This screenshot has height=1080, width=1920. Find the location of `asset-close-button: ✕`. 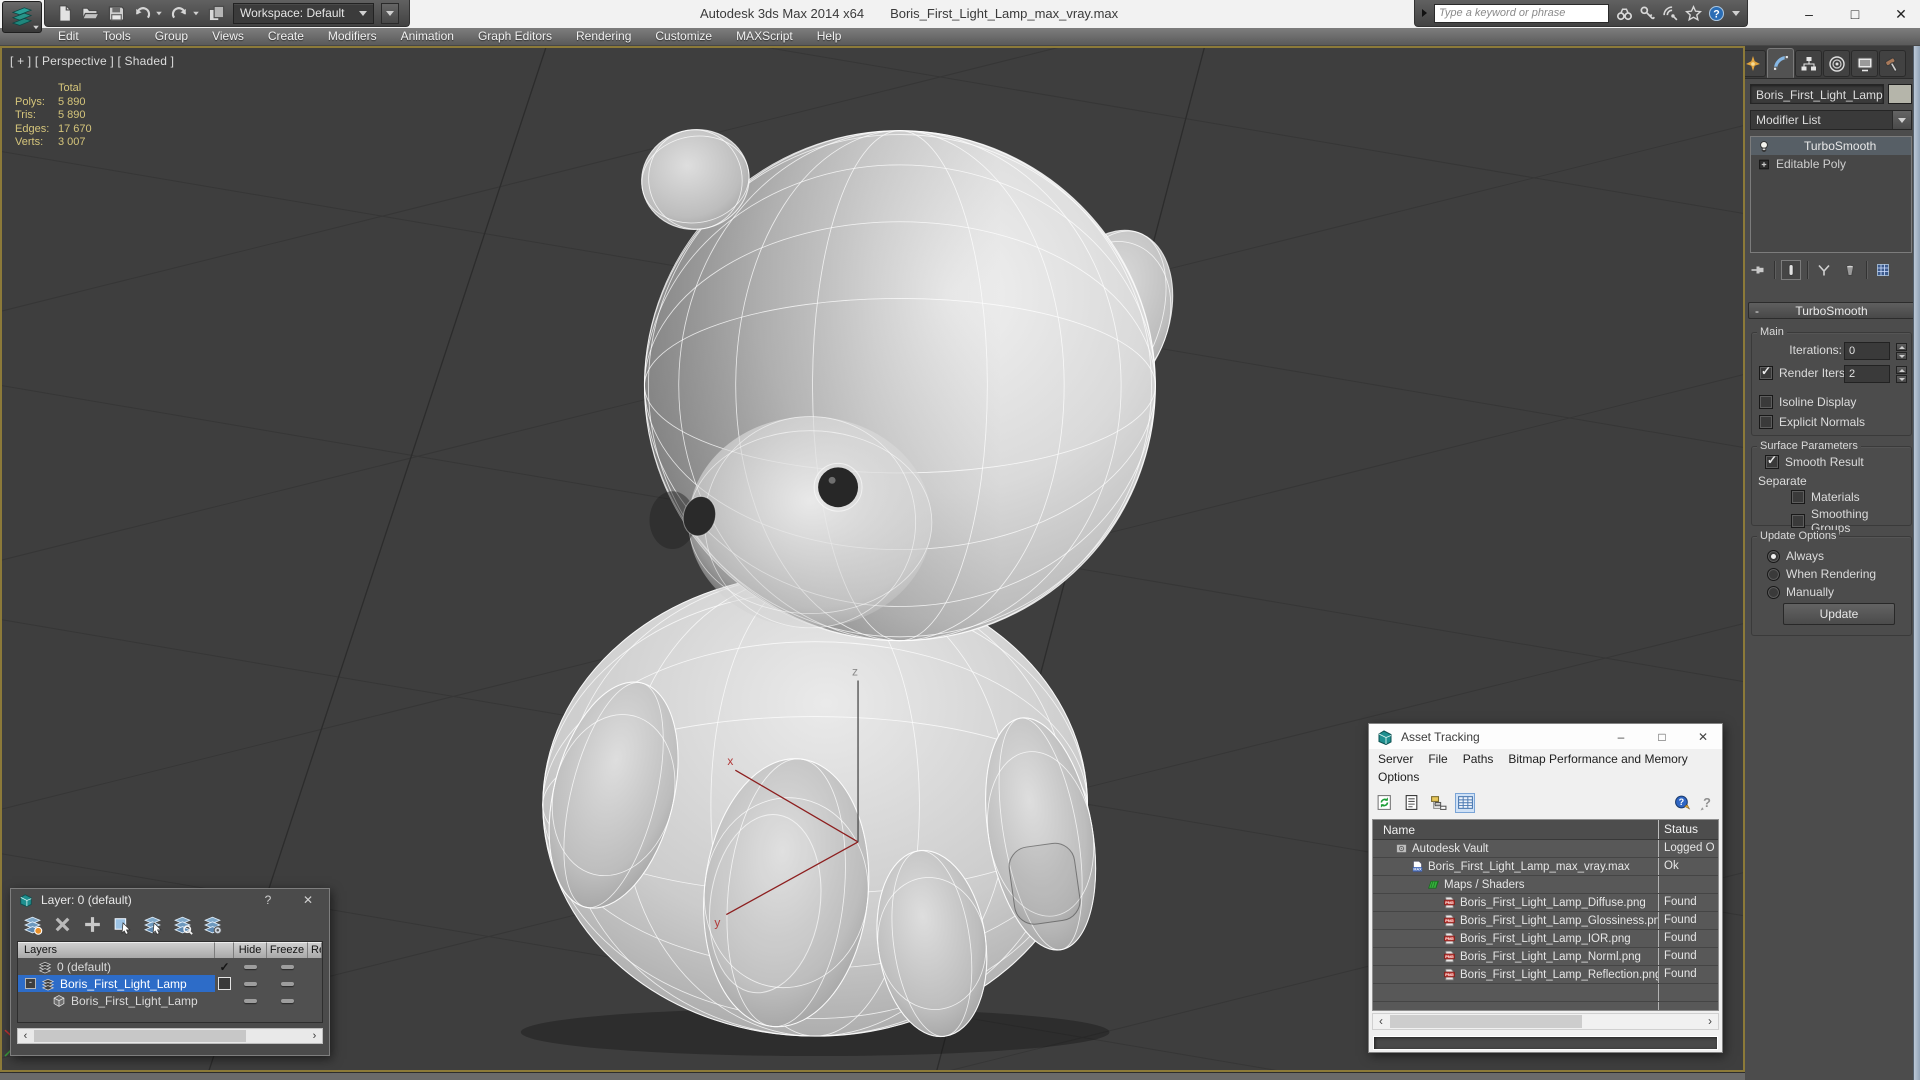

asset-close-button: ✕ is located at coordinates (1703, 737).